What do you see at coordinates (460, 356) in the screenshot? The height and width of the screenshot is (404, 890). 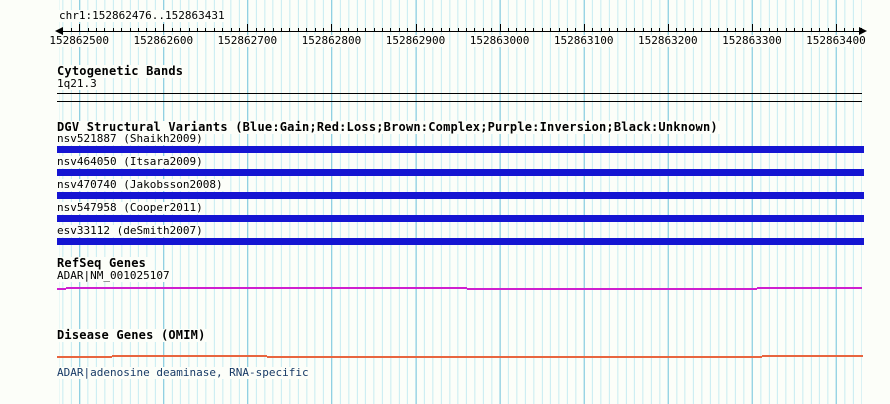 I see `omim-gene-glyph` at bounding box center [460, 356].